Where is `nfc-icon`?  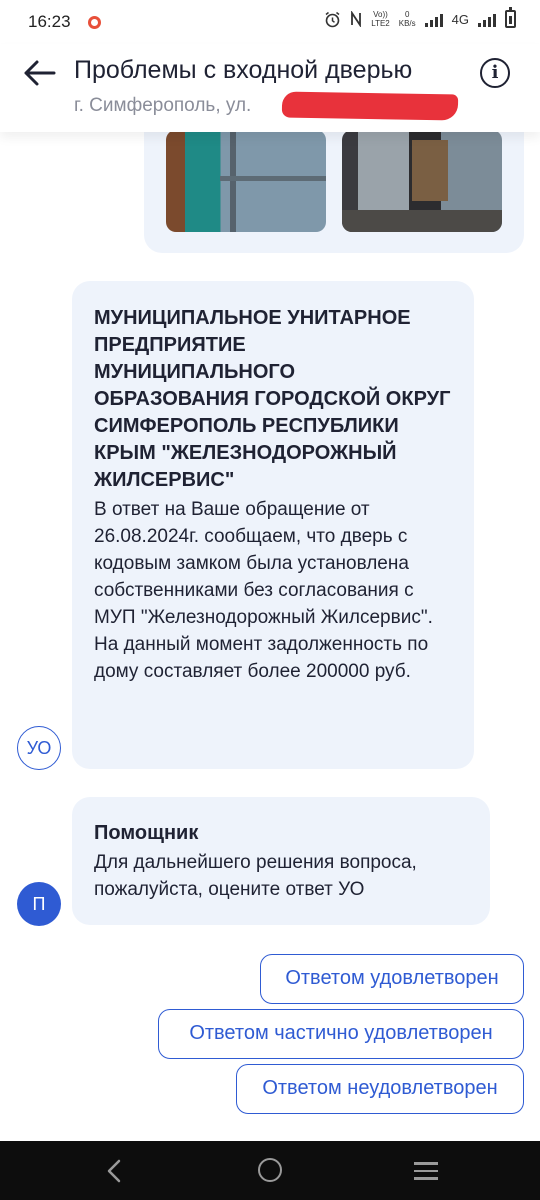
nfc-icon is located at coordinates (356, 19).